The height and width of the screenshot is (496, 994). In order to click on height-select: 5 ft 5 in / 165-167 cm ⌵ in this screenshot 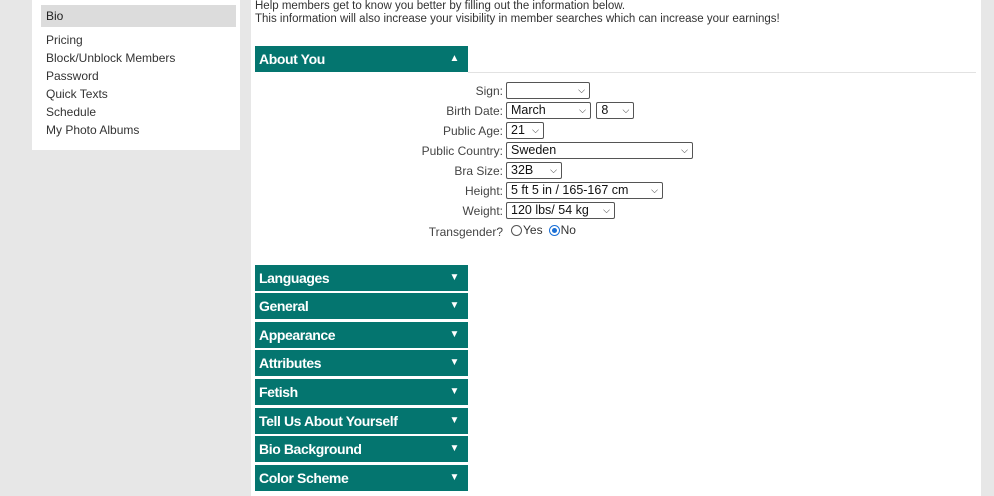, I will do `click(584, 190)`.